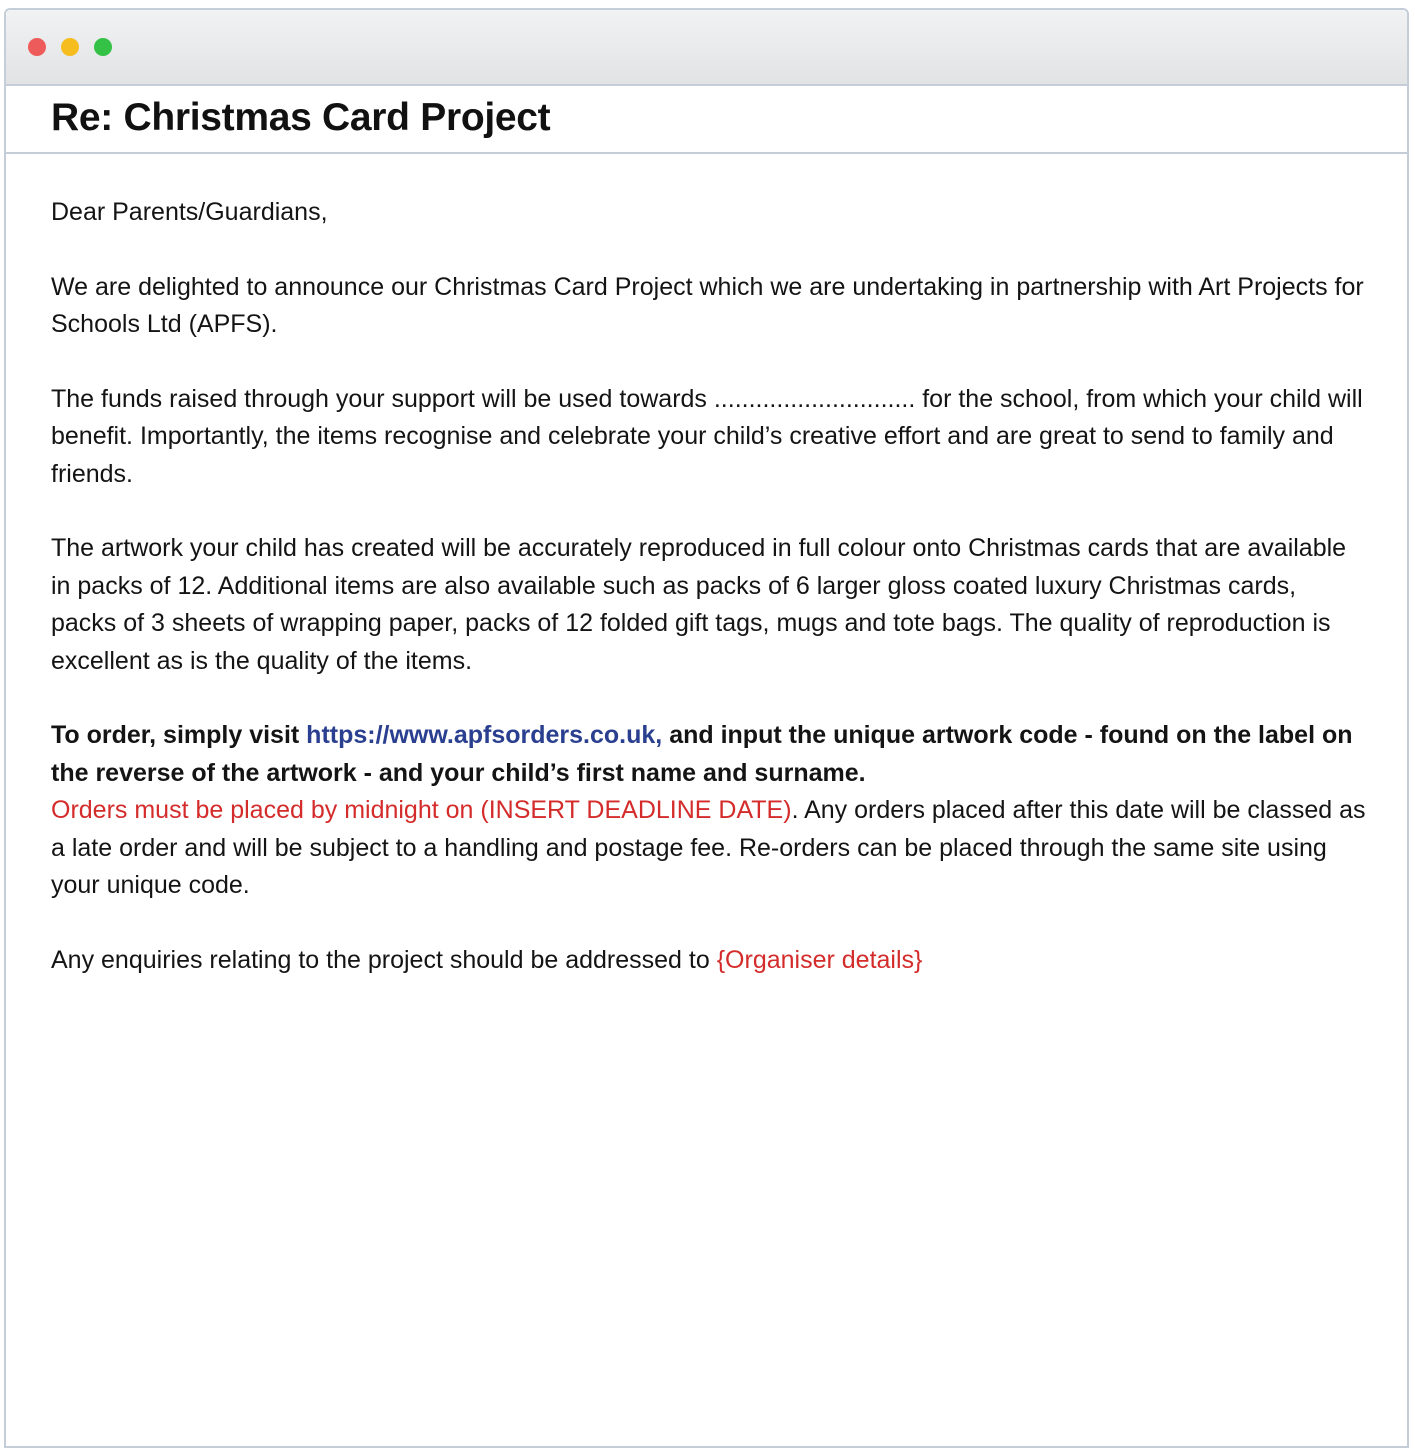  What do you see at coordinates (706, 120) in the screenshot?
I see `subject-bar: Re: Christmas Card Project` at bounding box center [706, 120].